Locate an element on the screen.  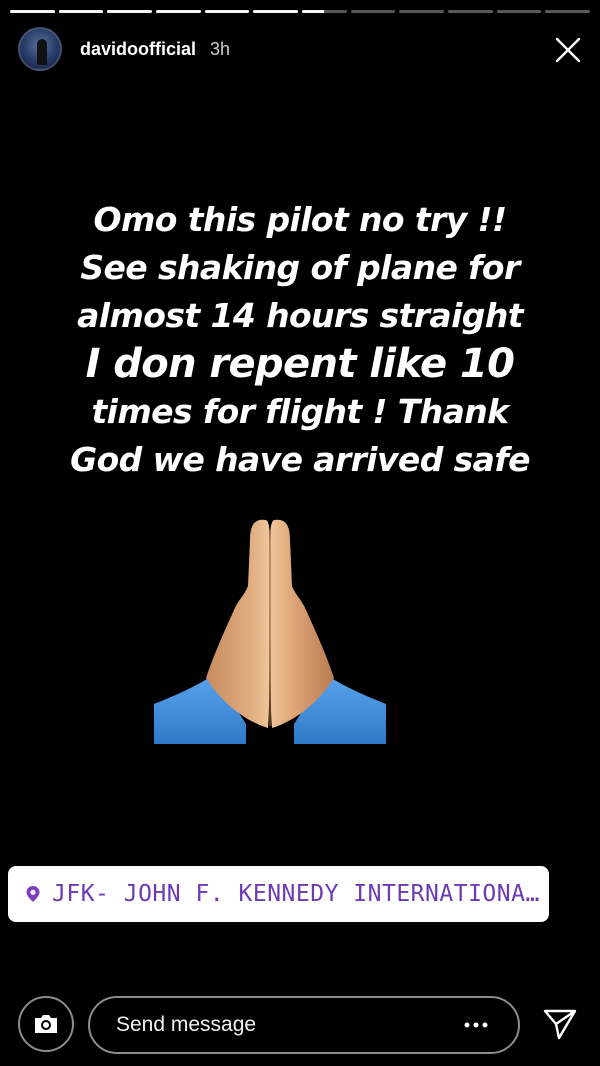
camera-button is located at coordinates (46, 1024).